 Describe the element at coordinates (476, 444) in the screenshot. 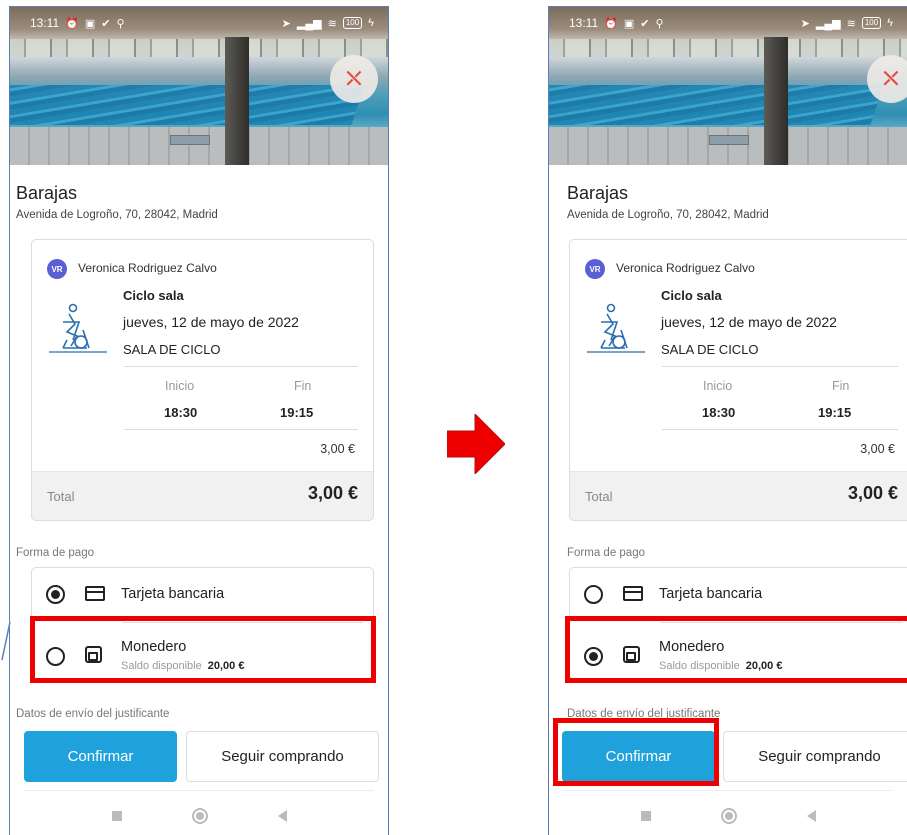

I see `transition-arrow-icon` at that location.